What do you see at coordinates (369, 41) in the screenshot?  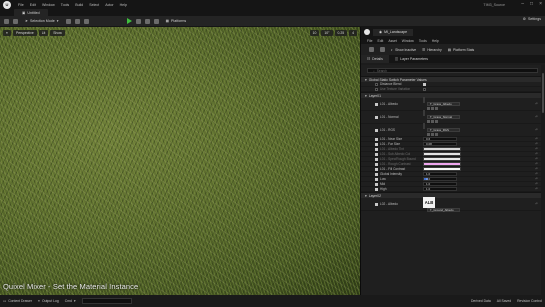 I see `mi-menu-file: File` at bounding box center [369, 41].